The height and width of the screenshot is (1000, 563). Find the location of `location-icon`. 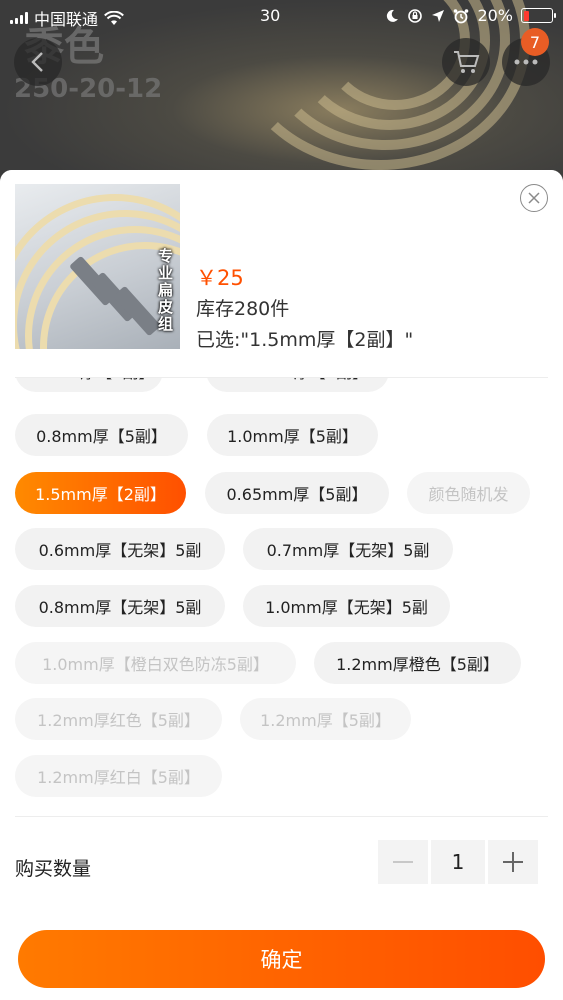

location-icon is located at coordinates (438, 15).